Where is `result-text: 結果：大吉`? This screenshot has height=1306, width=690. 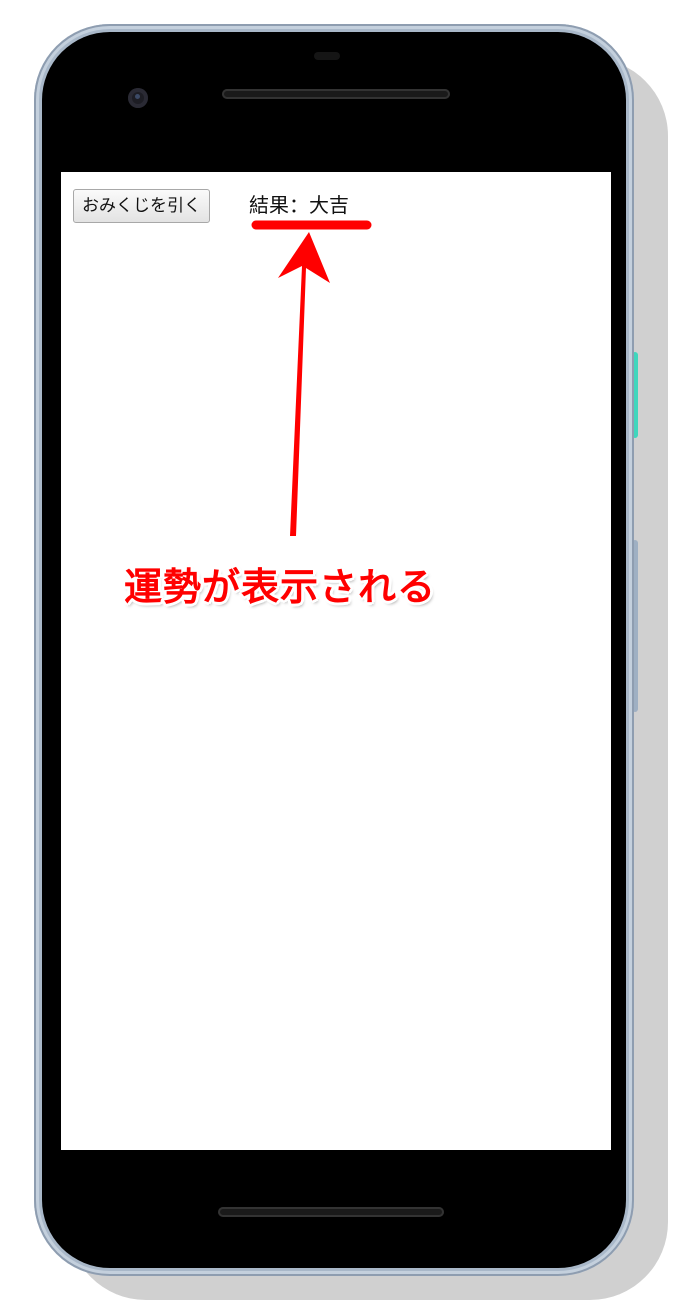 result-text: 結果：大吉 is located at coordinates (299, 205).